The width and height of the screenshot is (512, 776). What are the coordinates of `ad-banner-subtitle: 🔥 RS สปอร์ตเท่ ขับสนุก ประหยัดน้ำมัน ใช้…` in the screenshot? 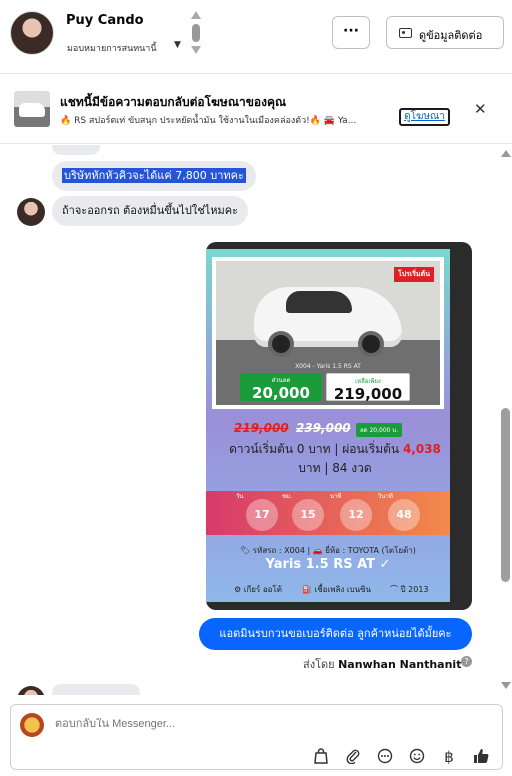 It's located at (208, 121).